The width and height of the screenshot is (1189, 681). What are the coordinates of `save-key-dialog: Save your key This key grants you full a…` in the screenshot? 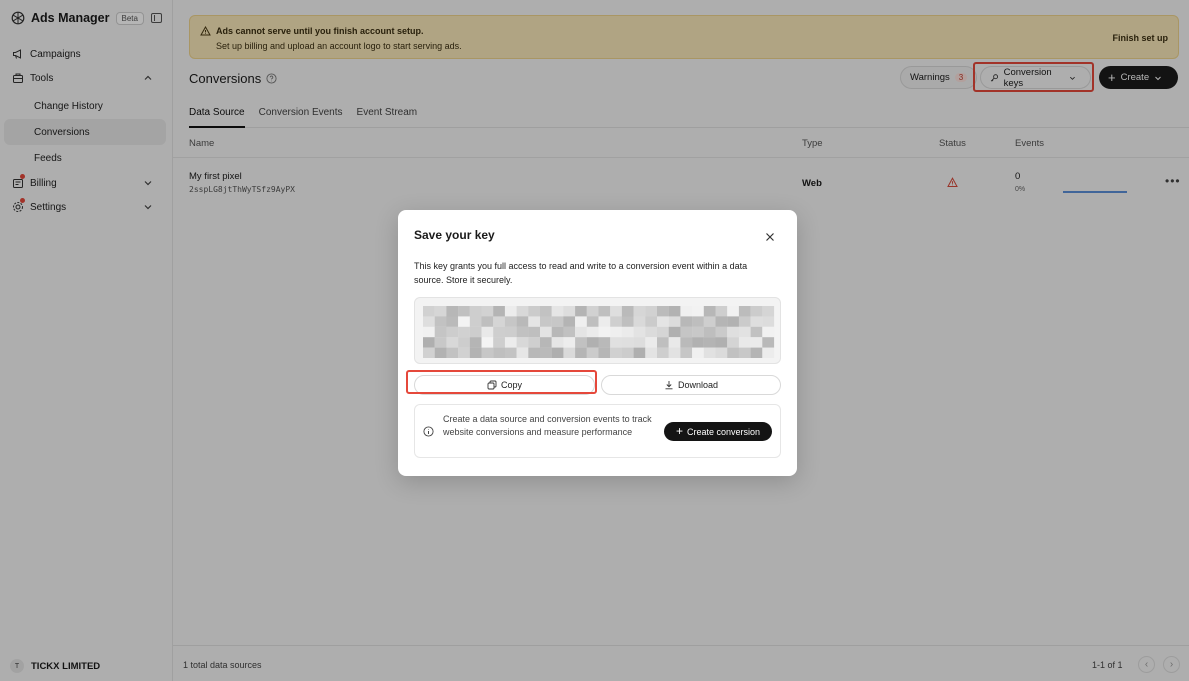 It's located at (597, 343).